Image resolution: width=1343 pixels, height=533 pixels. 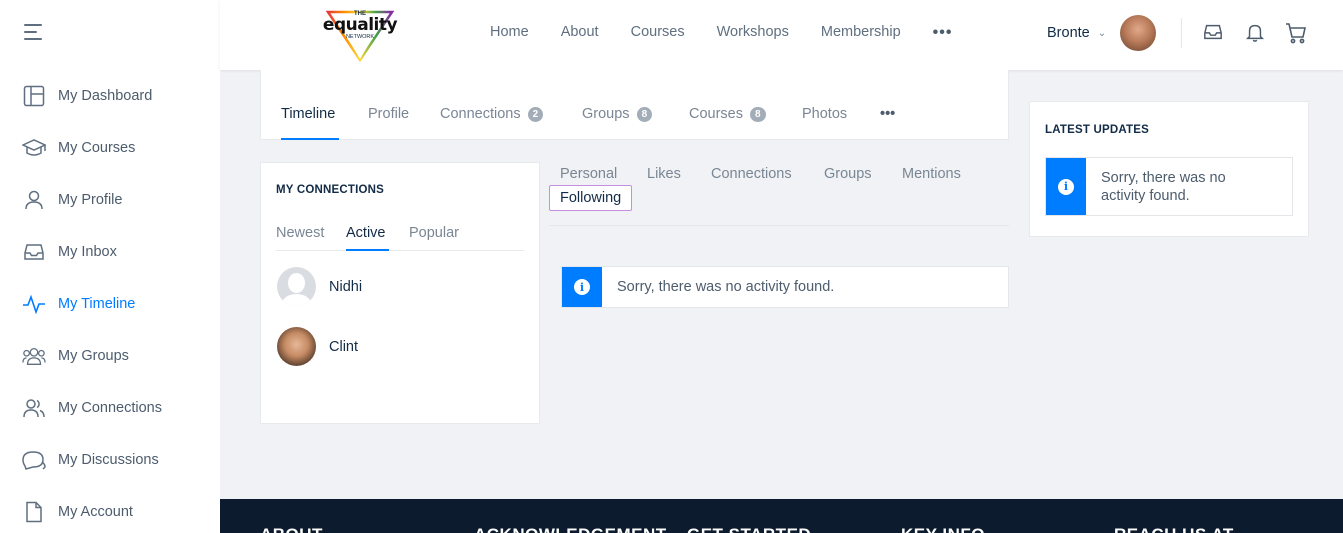 What do you see at coordinates (400, 238) in the screenshot?
I see `connections-filter-tabs: Newest Active Popular` at bounding box center [400, 238].